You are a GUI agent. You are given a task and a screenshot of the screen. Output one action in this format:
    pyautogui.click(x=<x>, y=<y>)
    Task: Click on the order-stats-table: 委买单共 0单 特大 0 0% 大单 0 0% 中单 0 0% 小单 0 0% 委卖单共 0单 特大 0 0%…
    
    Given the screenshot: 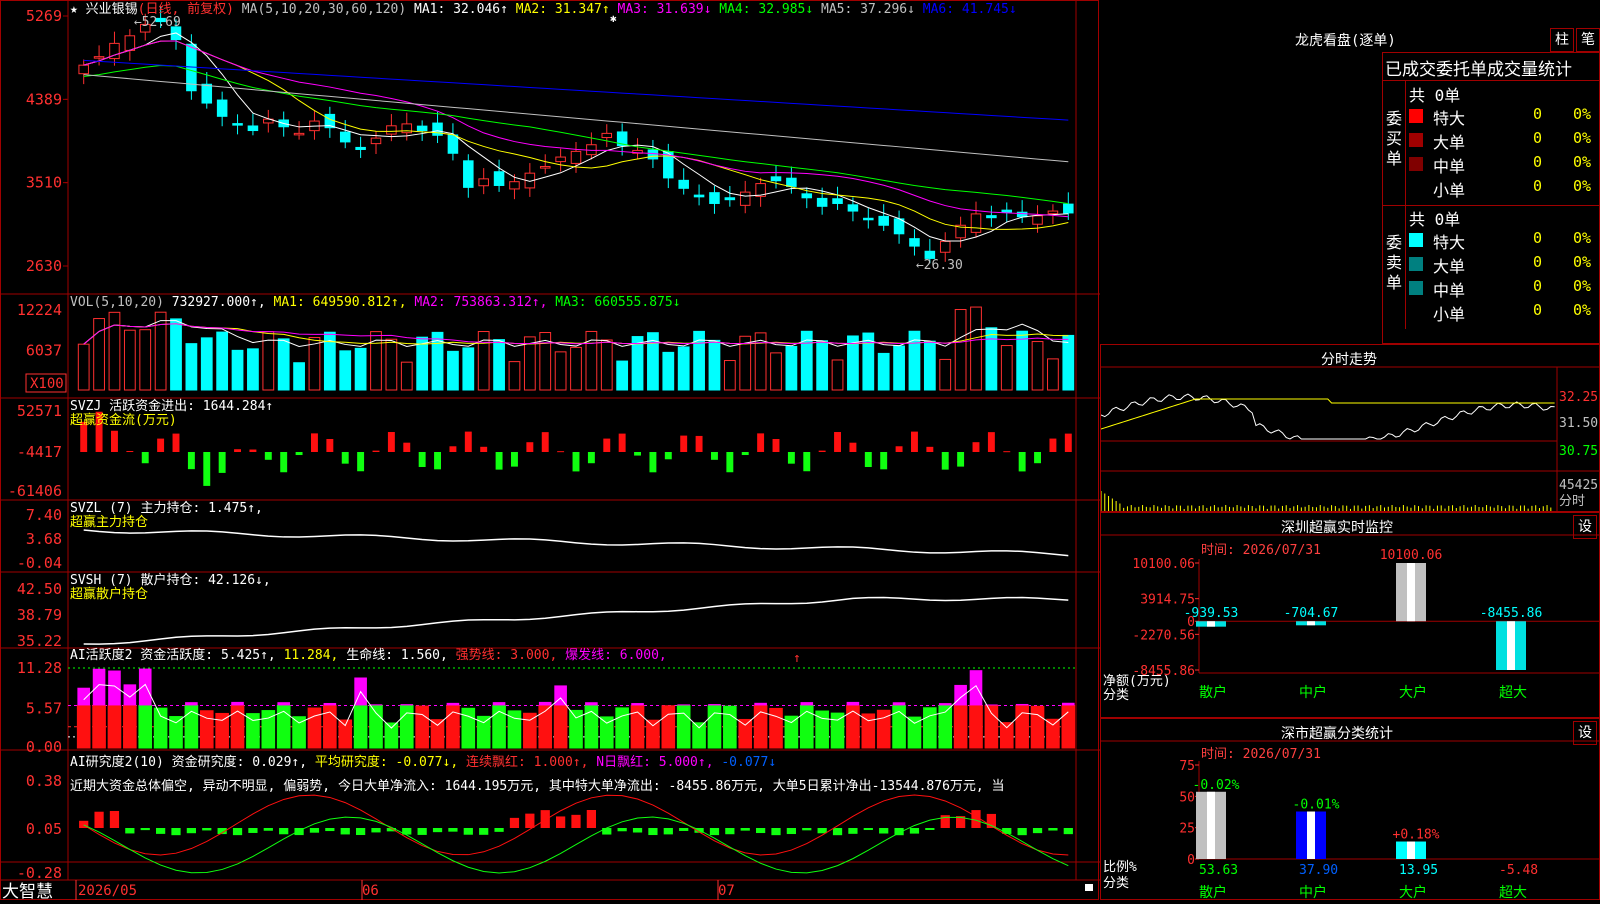 What is the action you would take?
    pyautogui.click(x=1491, y=212)
    